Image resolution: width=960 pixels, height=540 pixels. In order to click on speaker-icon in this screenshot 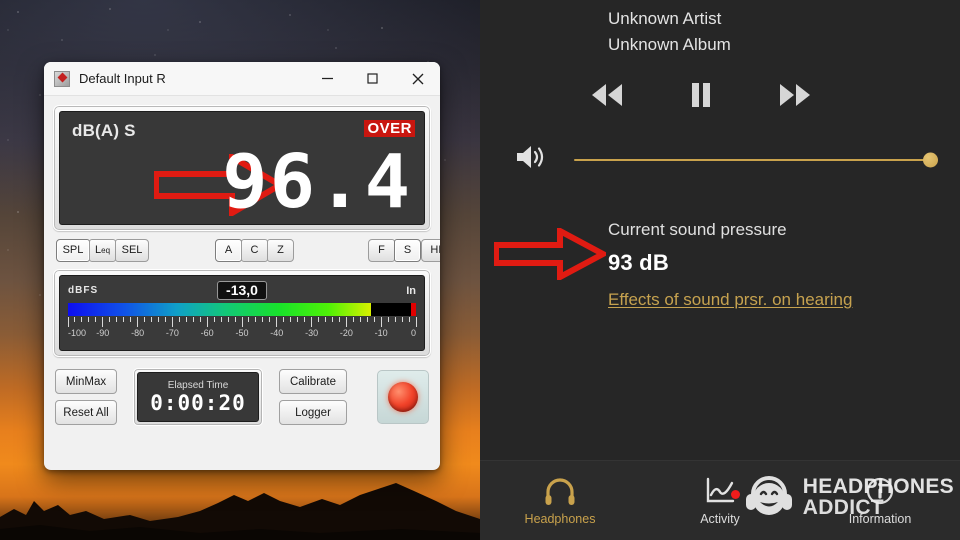, I will do `click(531, 159)`.